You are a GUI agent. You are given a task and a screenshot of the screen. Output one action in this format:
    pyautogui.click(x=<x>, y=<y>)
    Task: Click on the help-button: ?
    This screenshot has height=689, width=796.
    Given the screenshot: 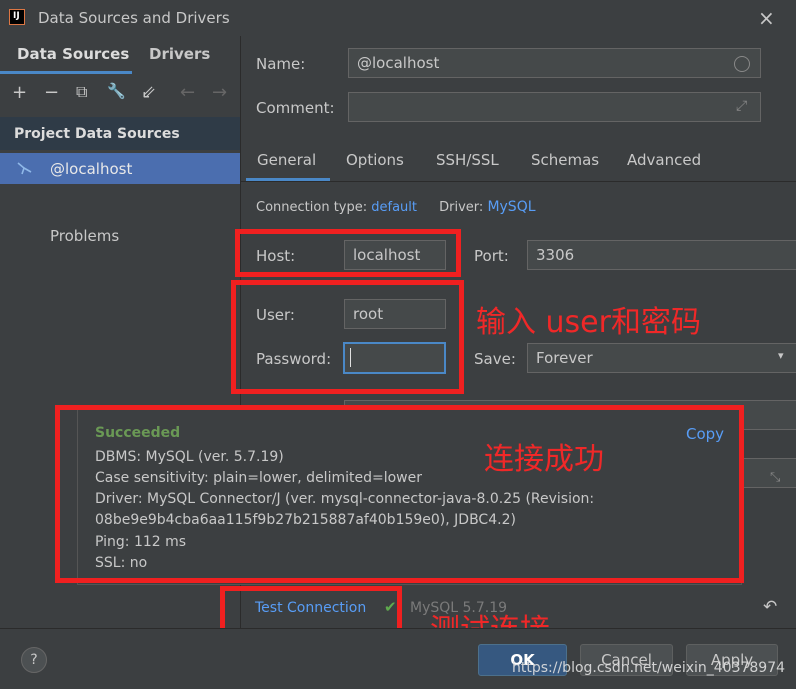 What is the action you would take?
    pyautogui.click(x=34, y=660)
    